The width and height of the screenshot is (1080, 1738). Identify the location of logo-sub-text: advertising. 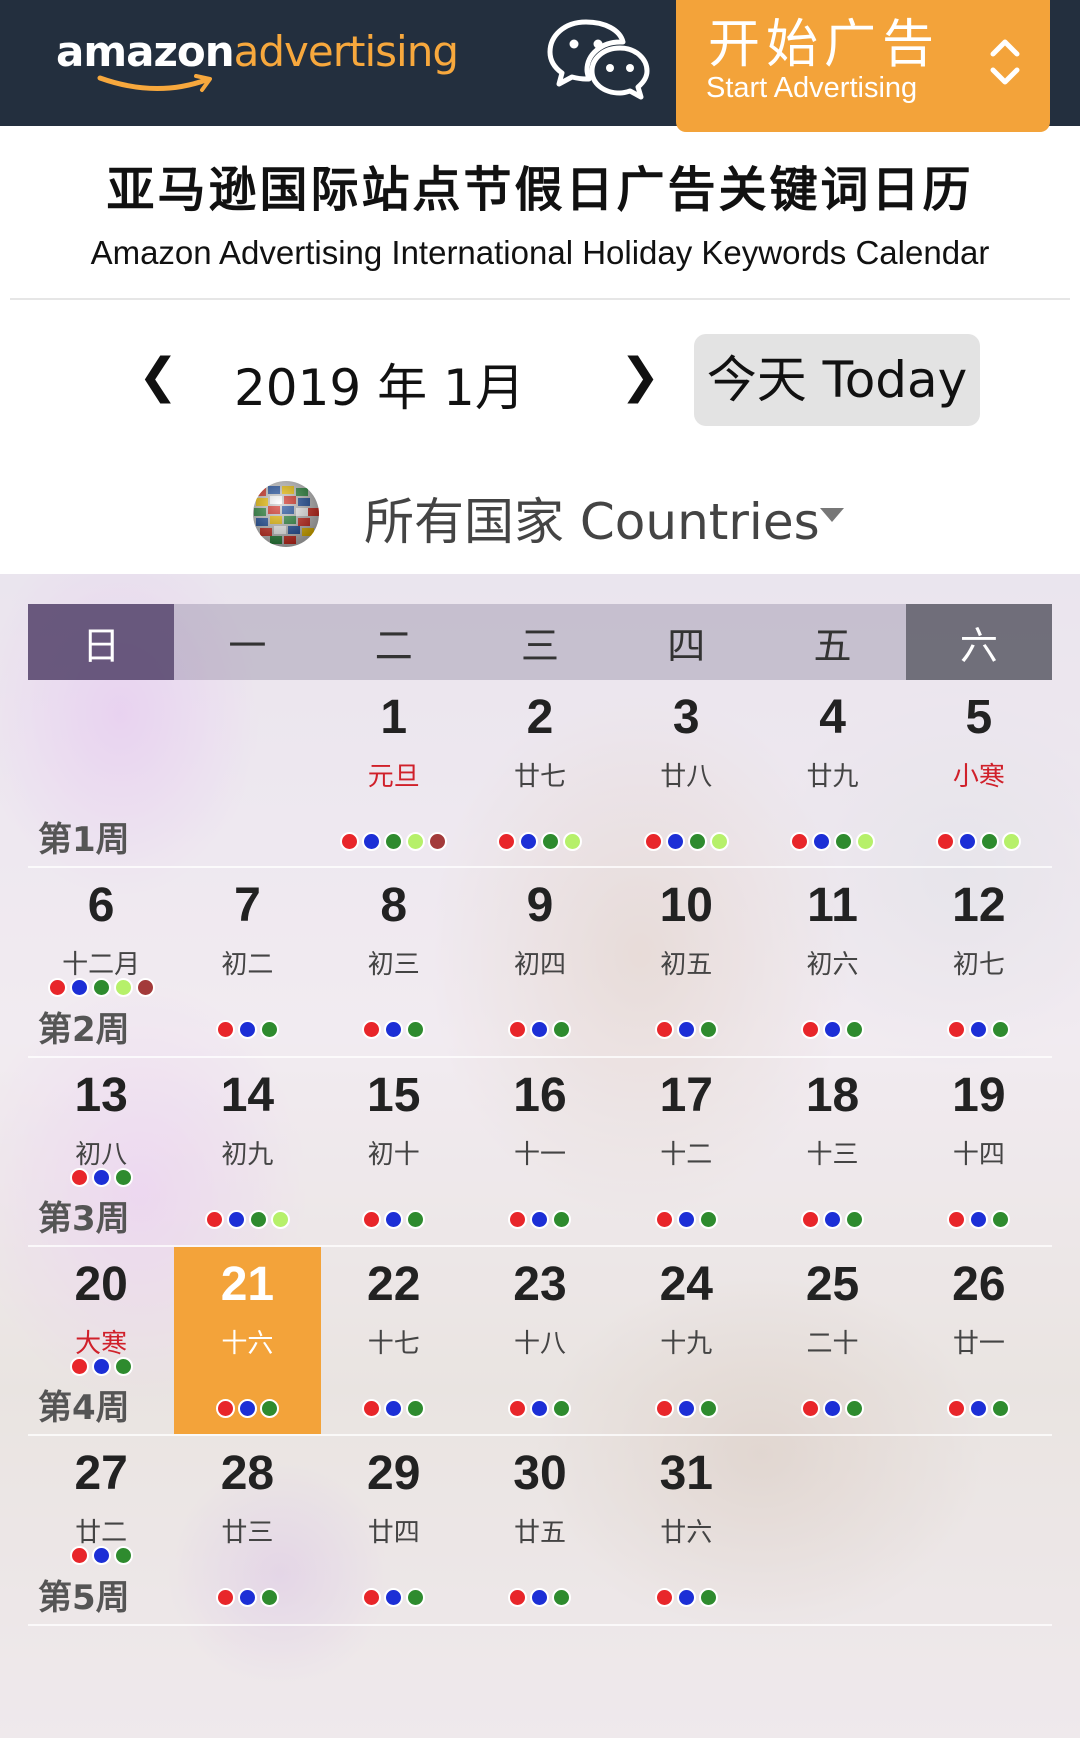
(346, 51).